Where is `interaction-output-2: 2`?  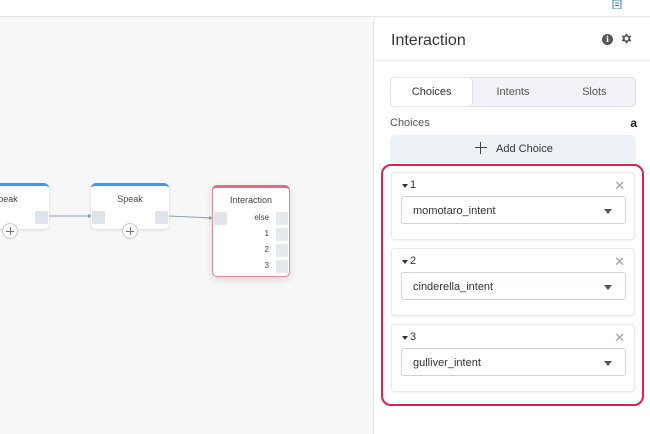
interaction-output-2: 2 is located at coordinates (250, 251).